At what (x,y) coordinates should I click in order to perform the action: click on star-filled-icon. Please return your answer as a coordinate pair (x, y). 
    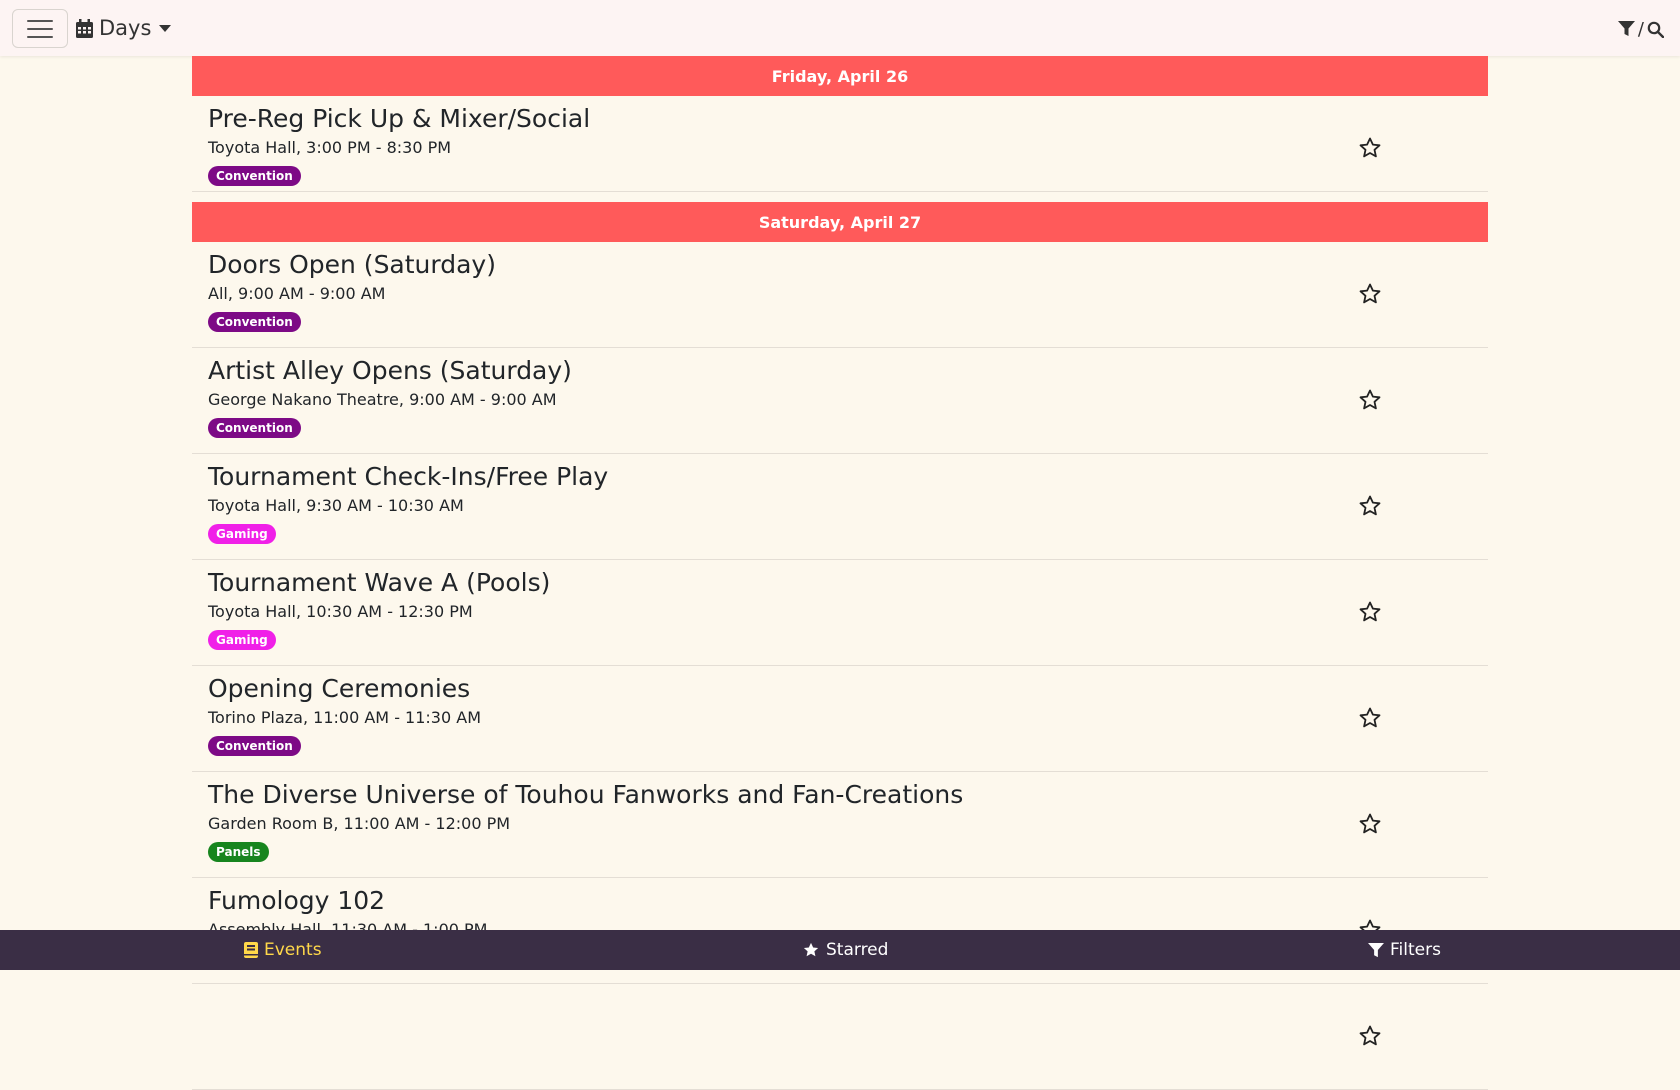
    Looking at the image, I should click on (811, 949).